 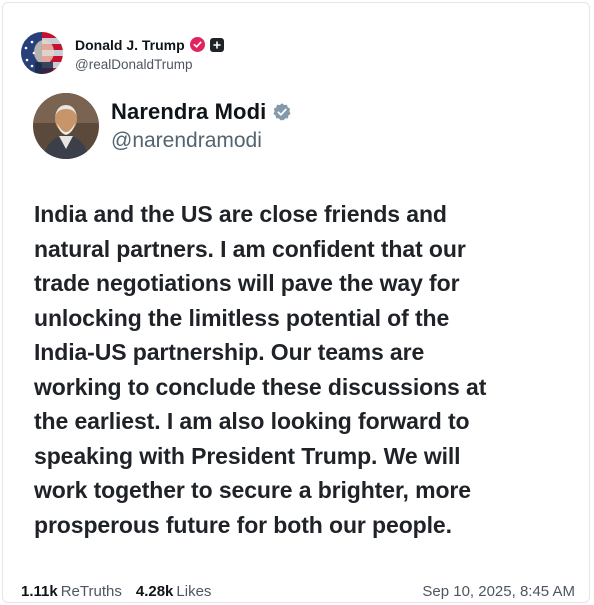 What do you see at coordinates (149, 53) in the screenshot?
I see `author-names: Donald J. Trump @realDonaldTrump` at bounding box center [149, 53].